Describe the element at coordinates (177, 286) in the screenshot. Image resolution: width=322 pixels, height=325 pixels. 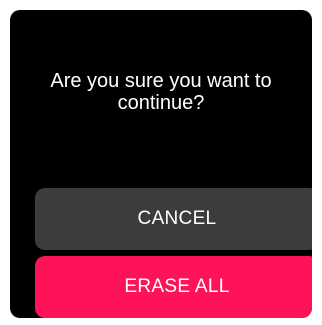
I see `erase-all-button-label: ERASE ALL` at that location.